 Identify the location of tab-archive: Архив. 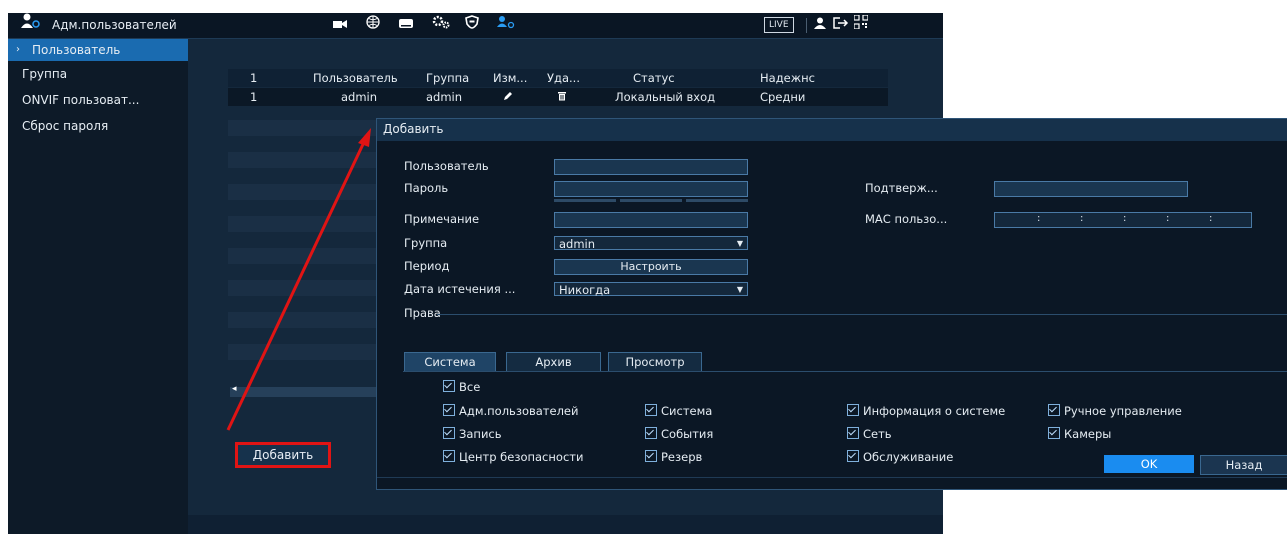
(553, 362).